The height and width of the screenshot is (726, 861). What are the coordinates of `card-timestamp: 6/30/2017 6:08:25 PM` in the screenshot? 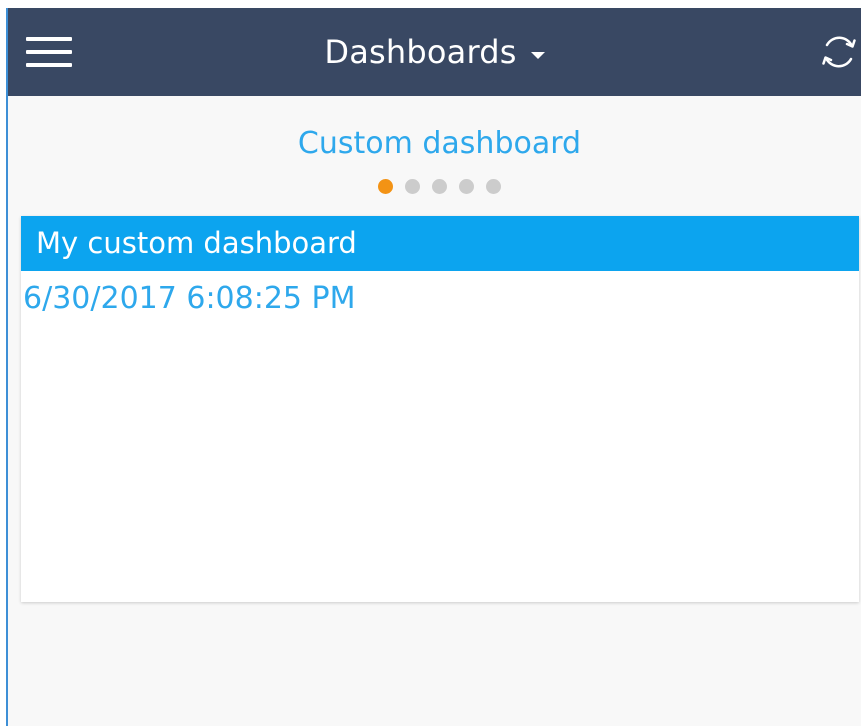 It's located at (189, 298).